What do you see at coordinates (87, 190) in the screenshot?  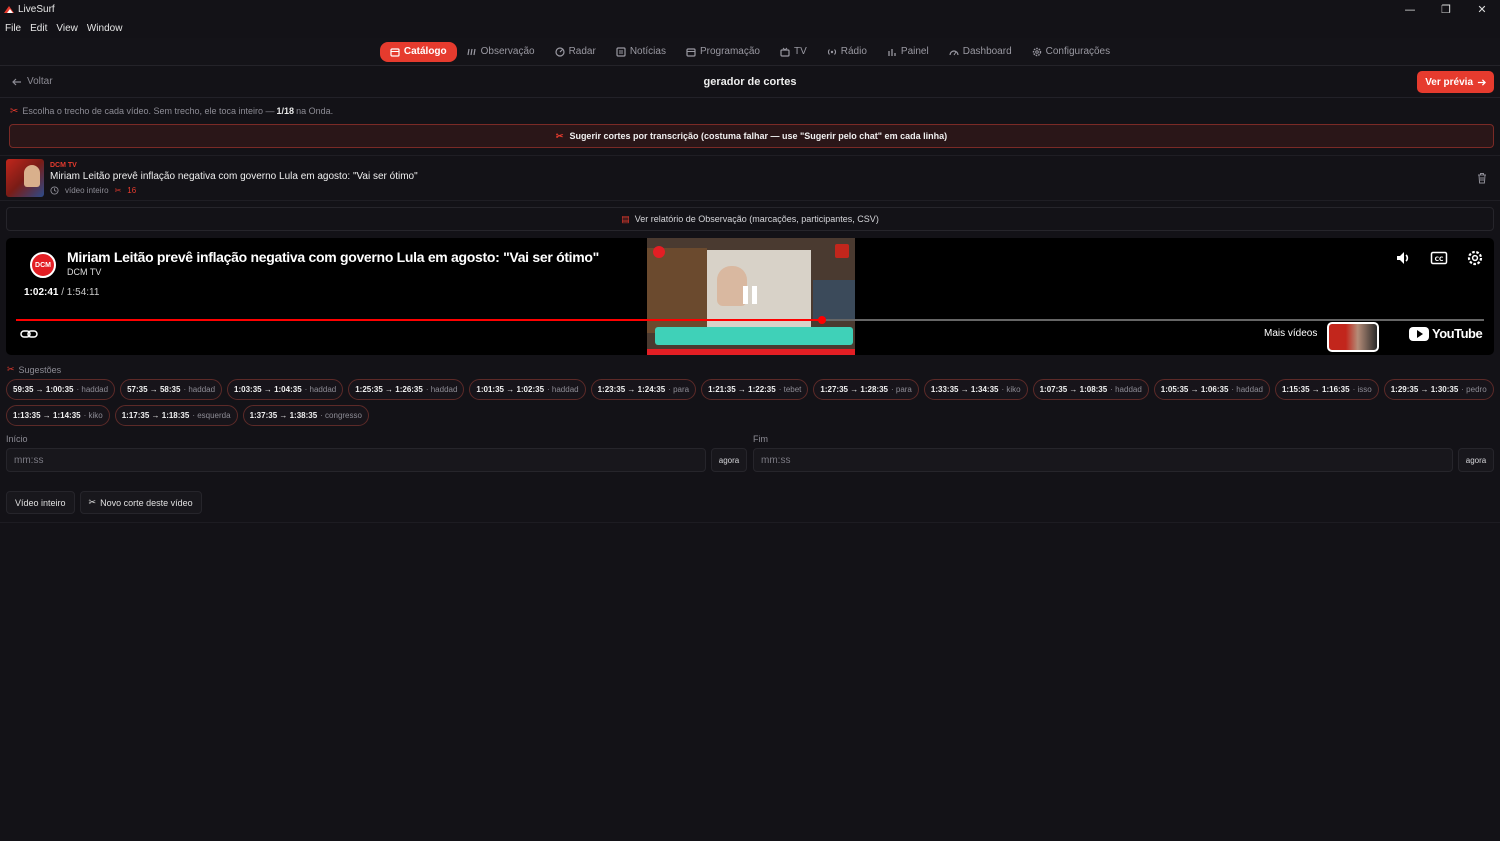 I see `video-duration-label: vídeo inteiro` at bounding box center [87, 190].